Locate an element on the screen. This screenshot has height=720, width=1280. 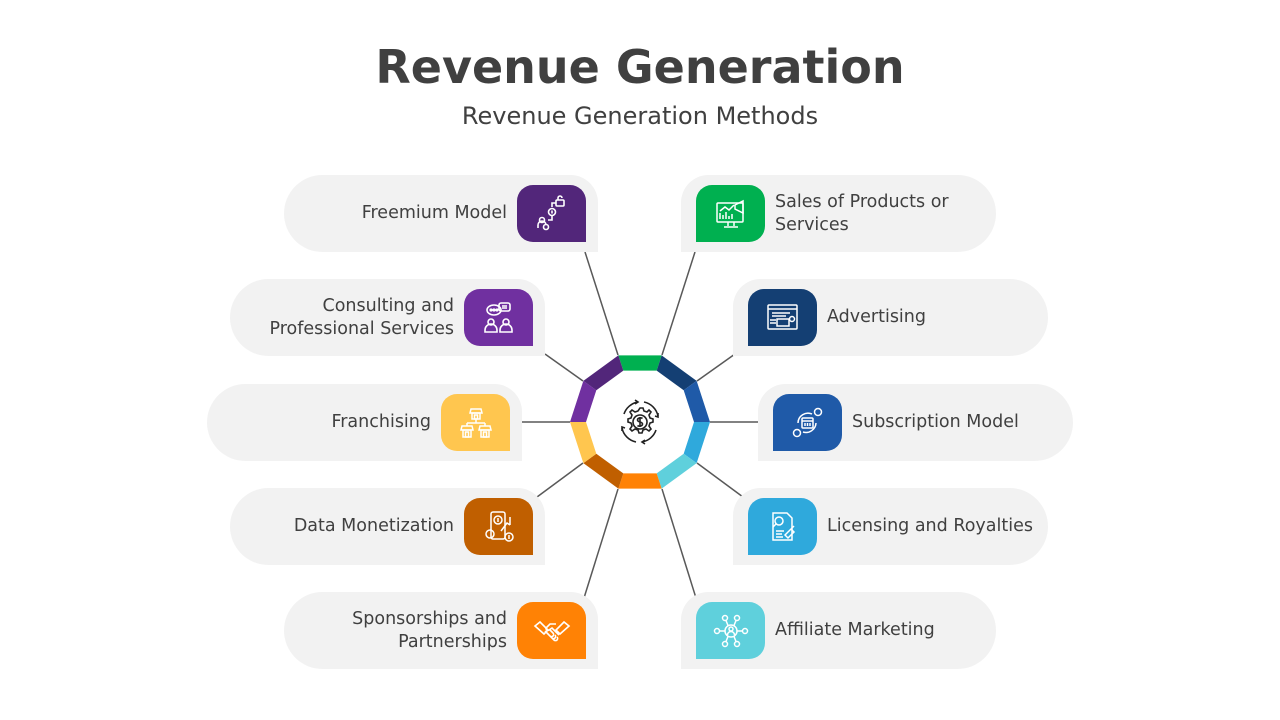
advertising-browser-ads-icon is located at coordinates (782, 316).